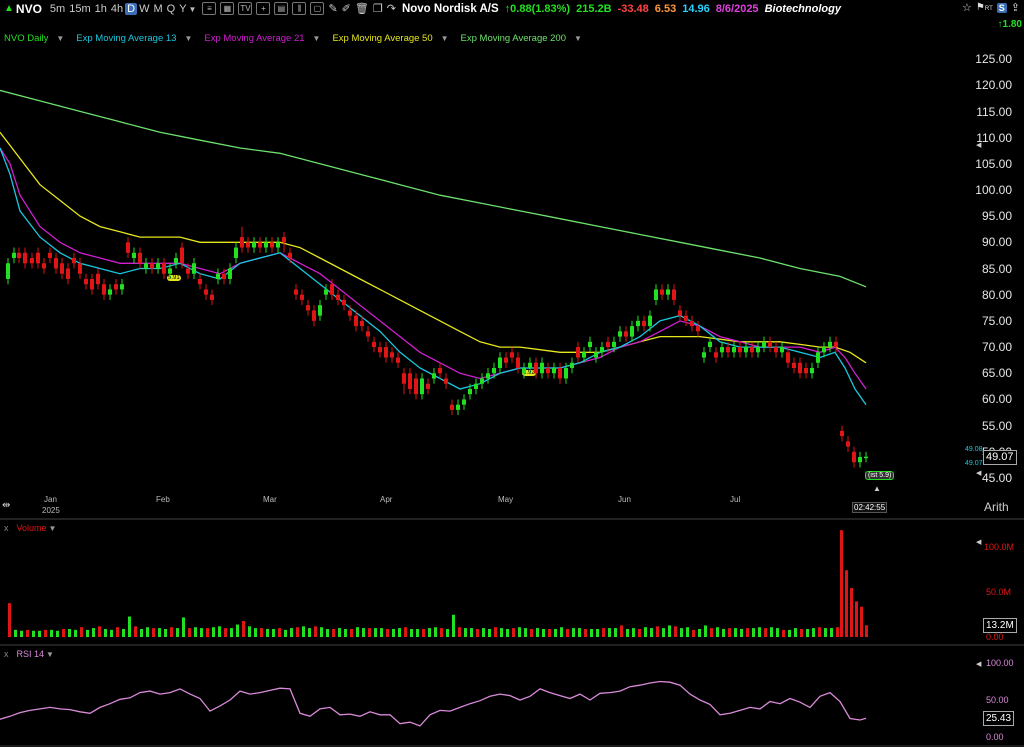 The height and width of the screenshot is (747, 1024). Describe the element at coordinates (391, 8) in the screenshot. I see `redo-icon: ↷` at that location.